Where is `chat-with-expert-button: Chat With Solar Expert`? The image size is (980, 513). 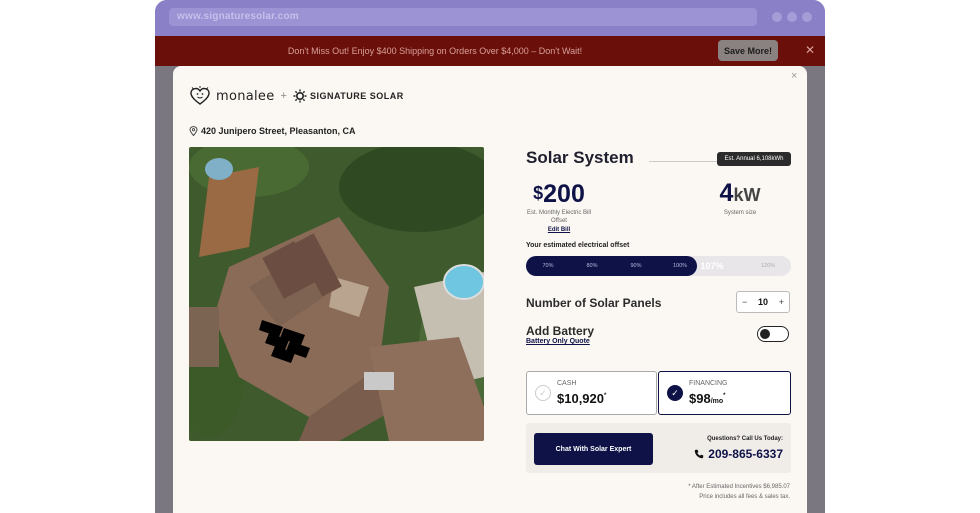
chat-with-expert-button: Chat With Solar Expert is located at coordinates (593, 449).